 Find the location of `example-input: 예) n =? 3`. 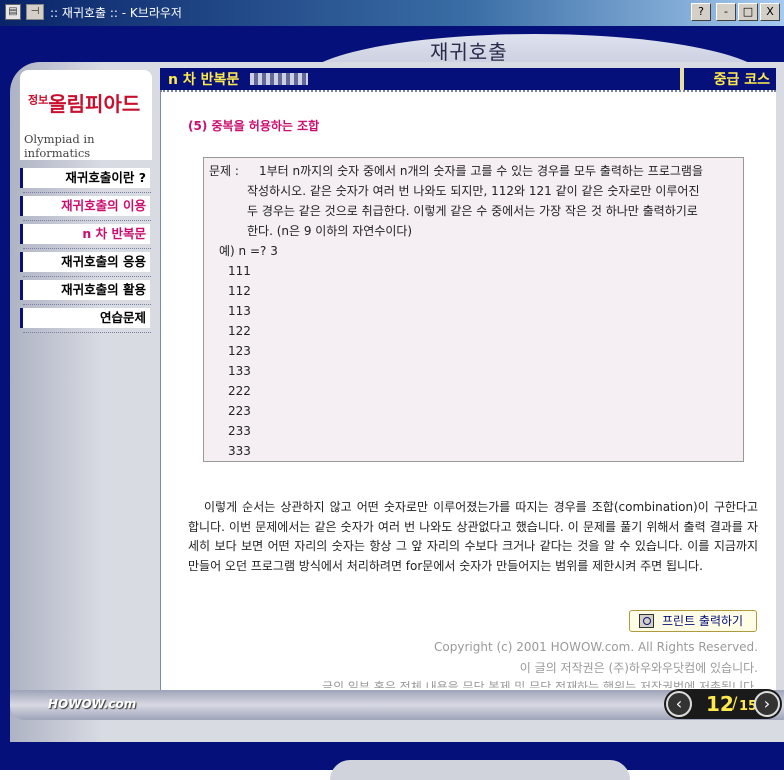

example-input: 예) n =? 3 is located at coordinates (248, 251).